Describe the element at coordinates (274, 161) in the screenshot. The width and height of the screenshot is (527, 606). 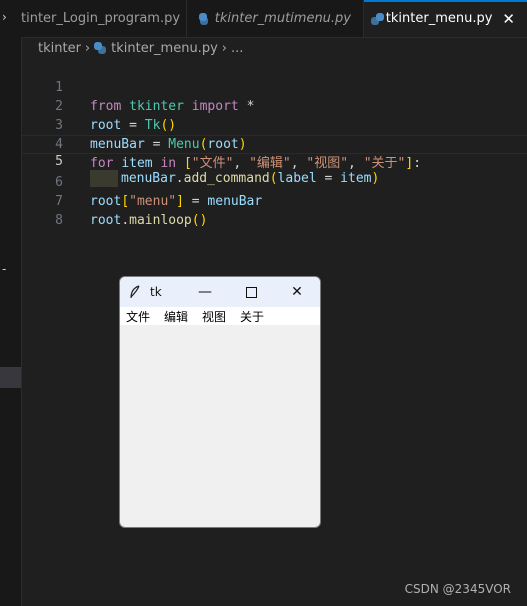
I see `code-line-active: 5 menuBar.add_command(label = item)` at that location.